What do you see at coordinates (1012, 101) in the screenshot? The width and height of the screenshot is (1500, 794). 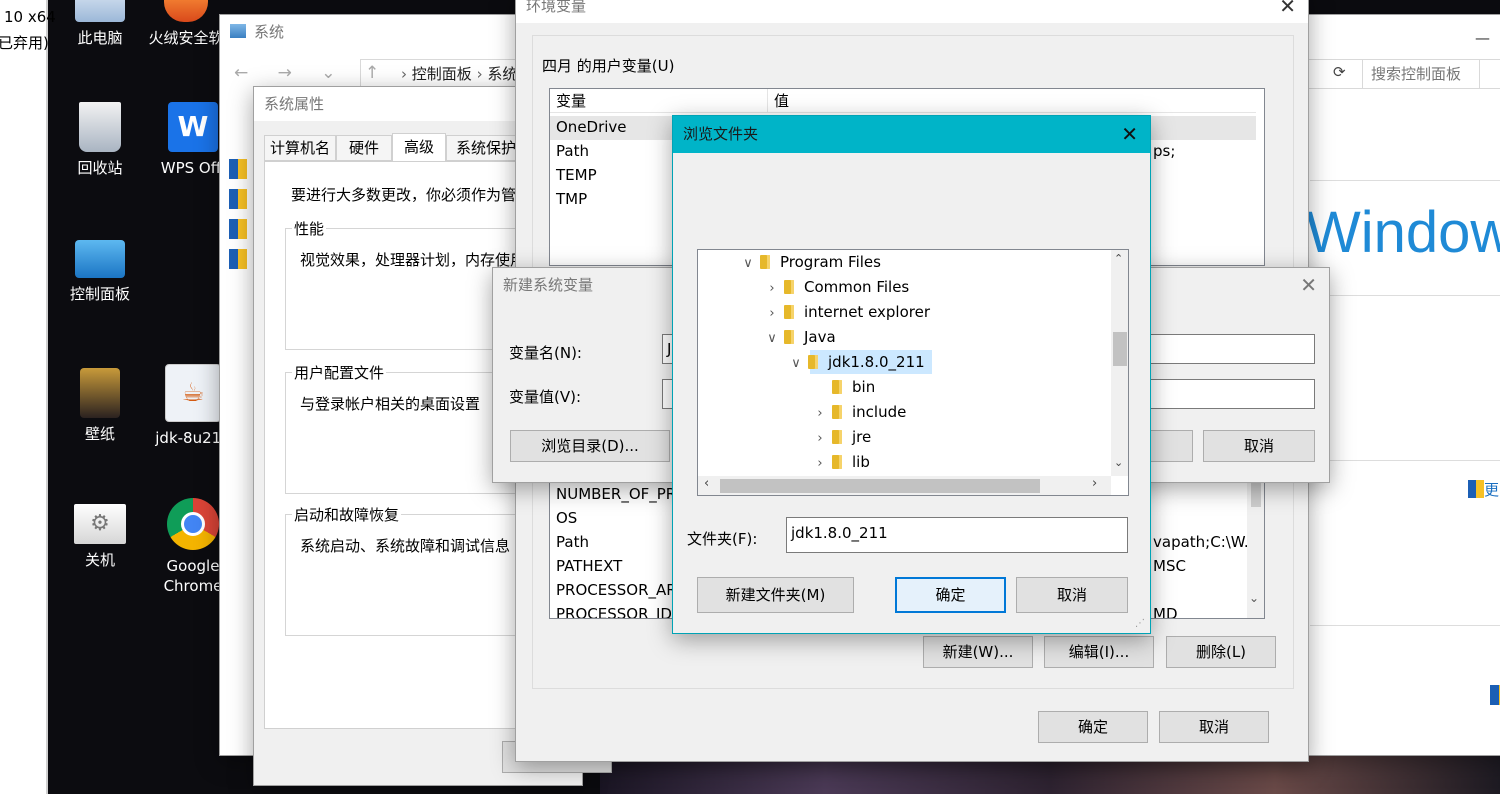 I see `column-header-value: 值` at bounding box center [1012, 101].